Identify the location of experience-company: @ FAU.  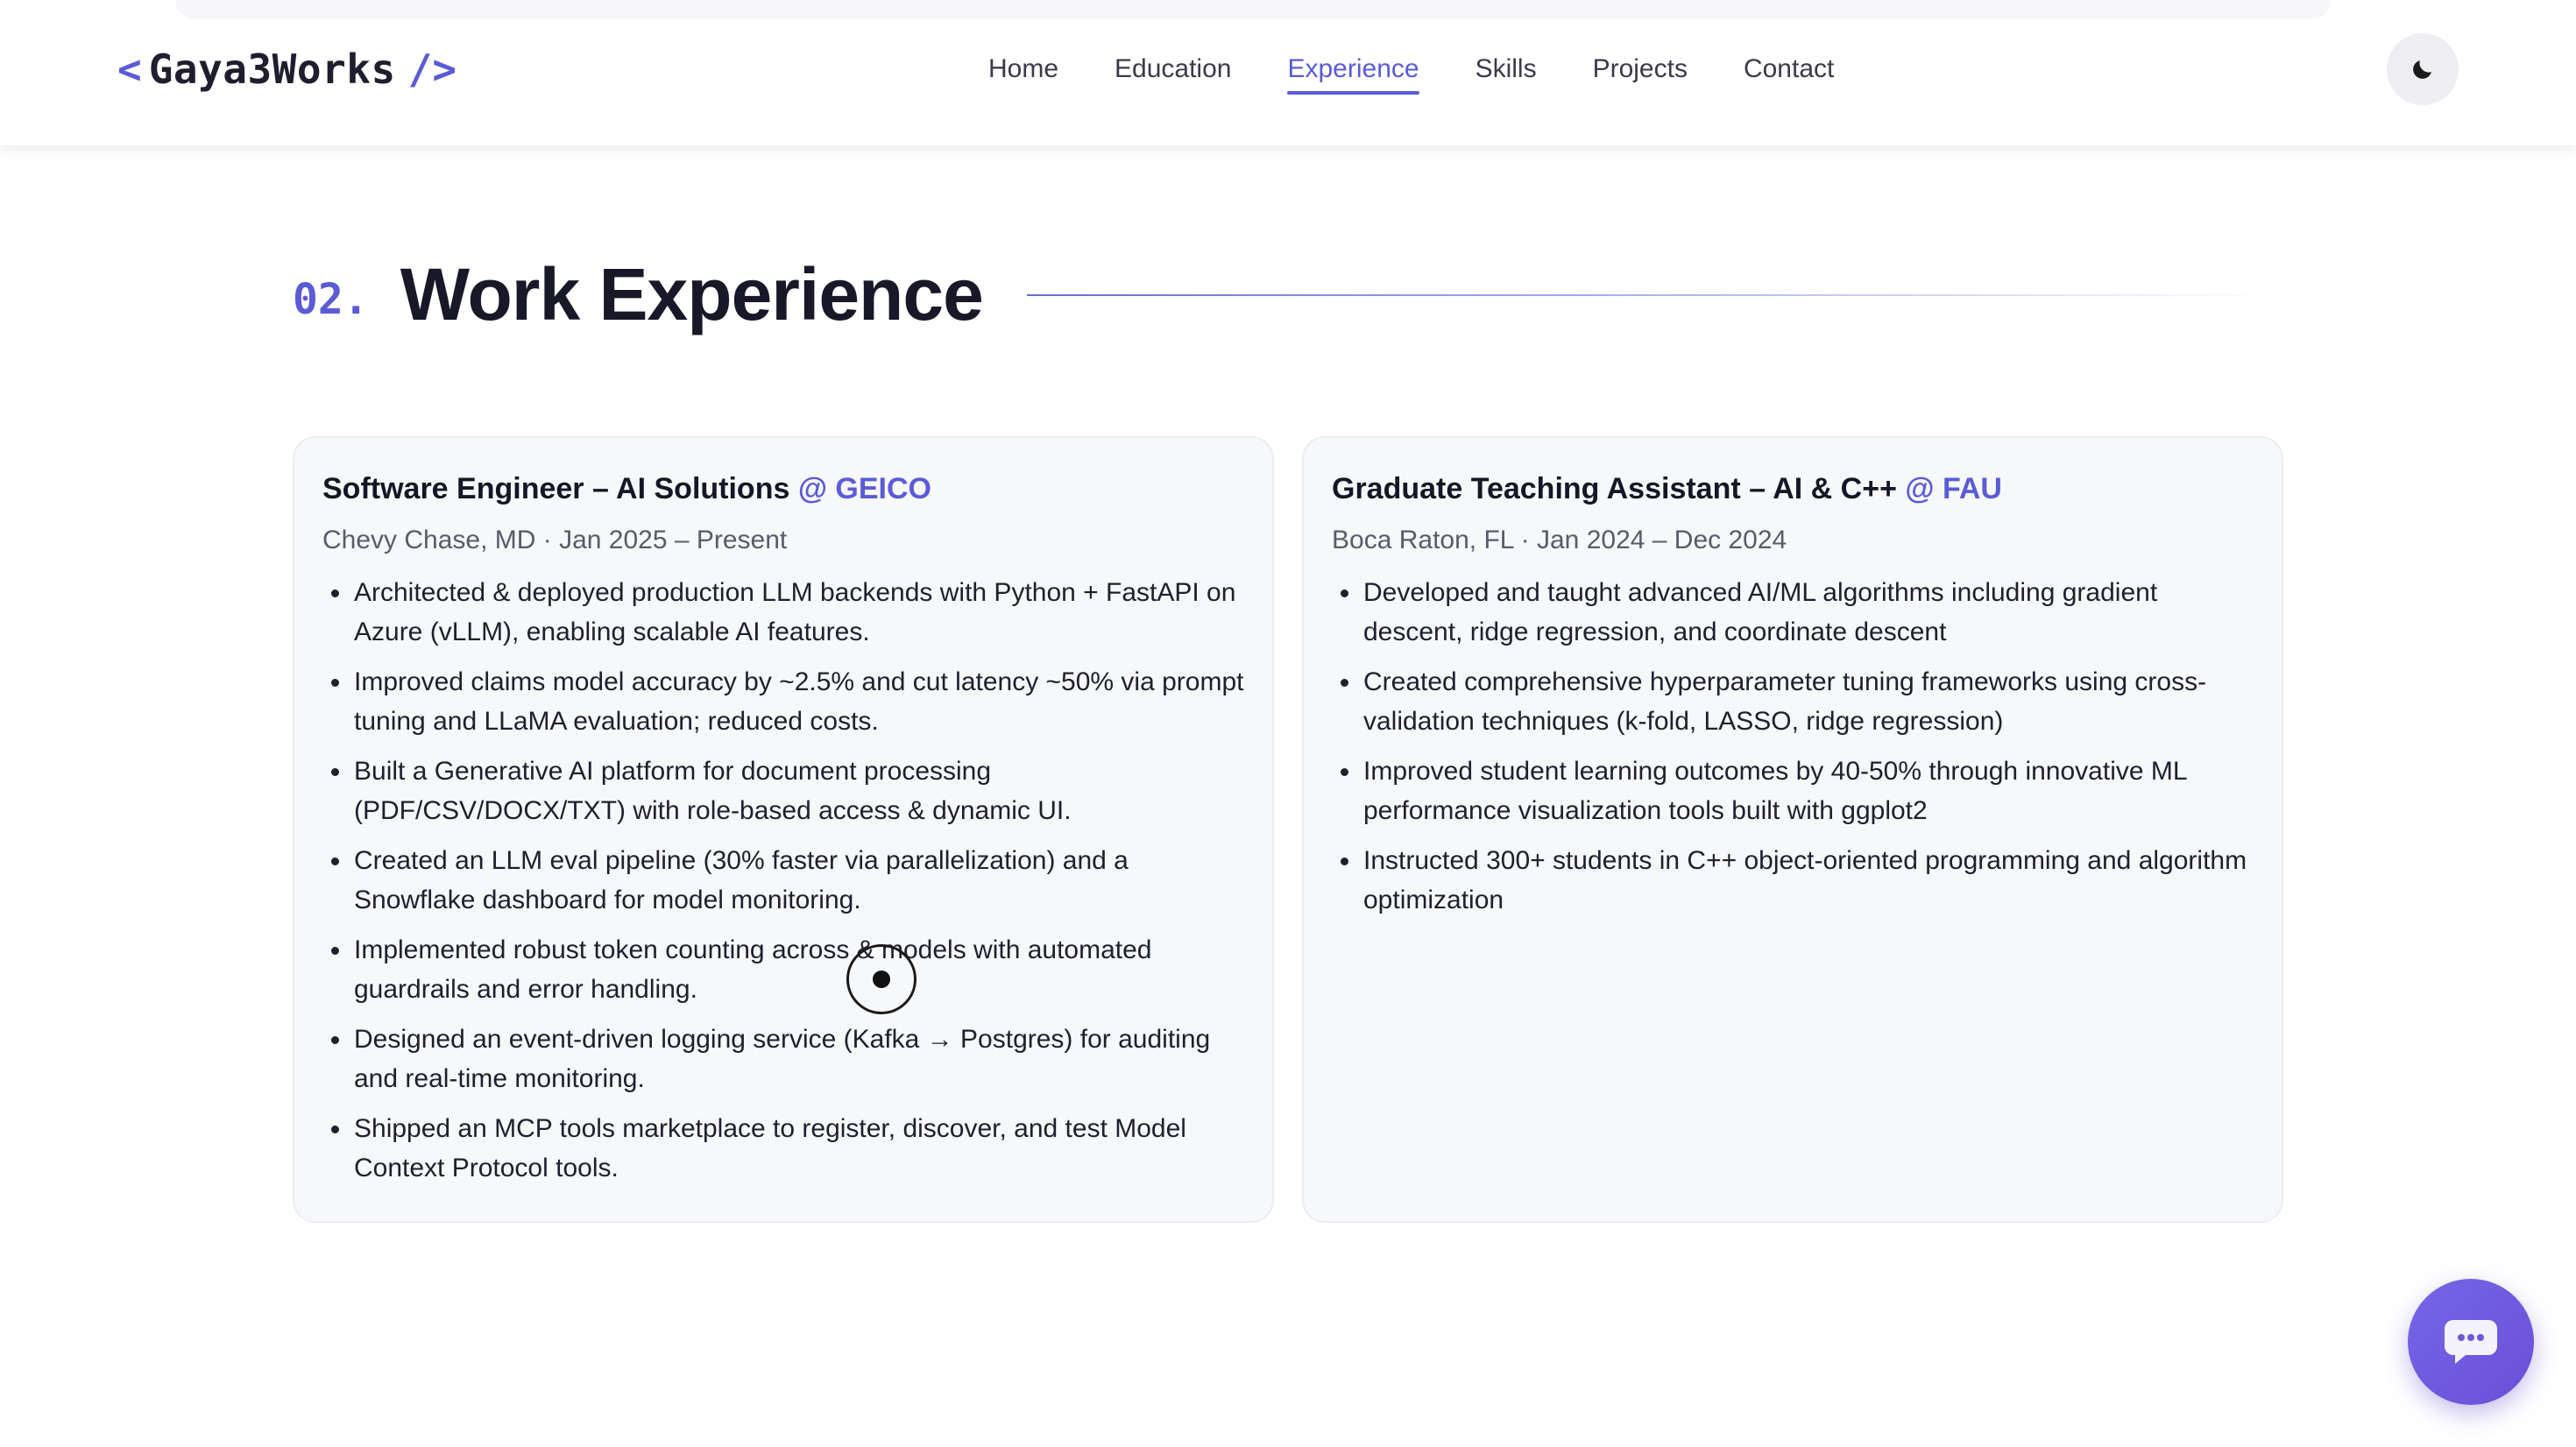
(1953, 488).